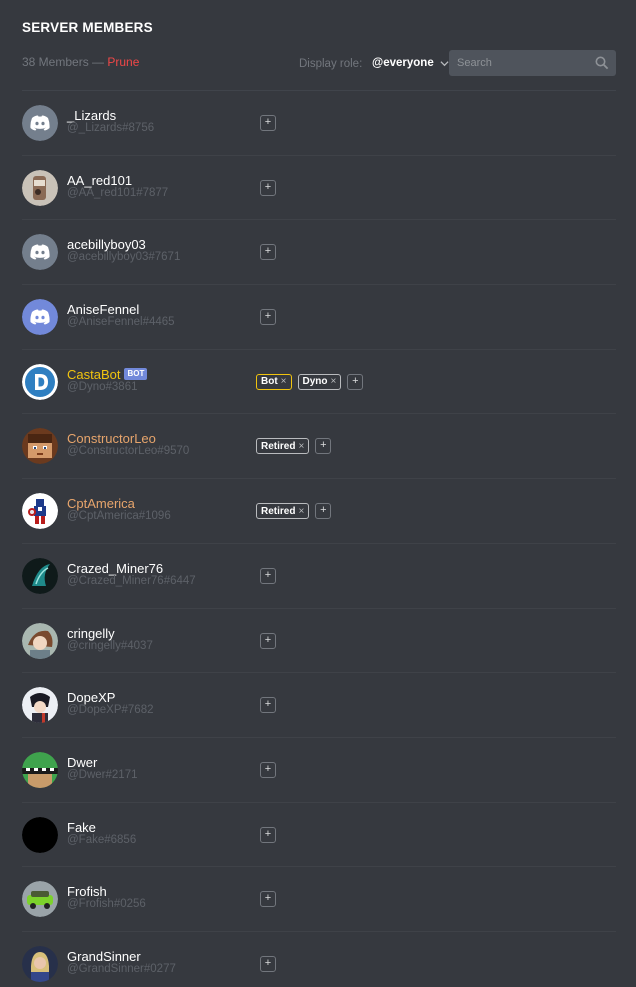 This screenshot has height=987, width=636. Describe the element at coordinates (444, 63) in the screenshot. I see `chevron-down-icon` at that location.